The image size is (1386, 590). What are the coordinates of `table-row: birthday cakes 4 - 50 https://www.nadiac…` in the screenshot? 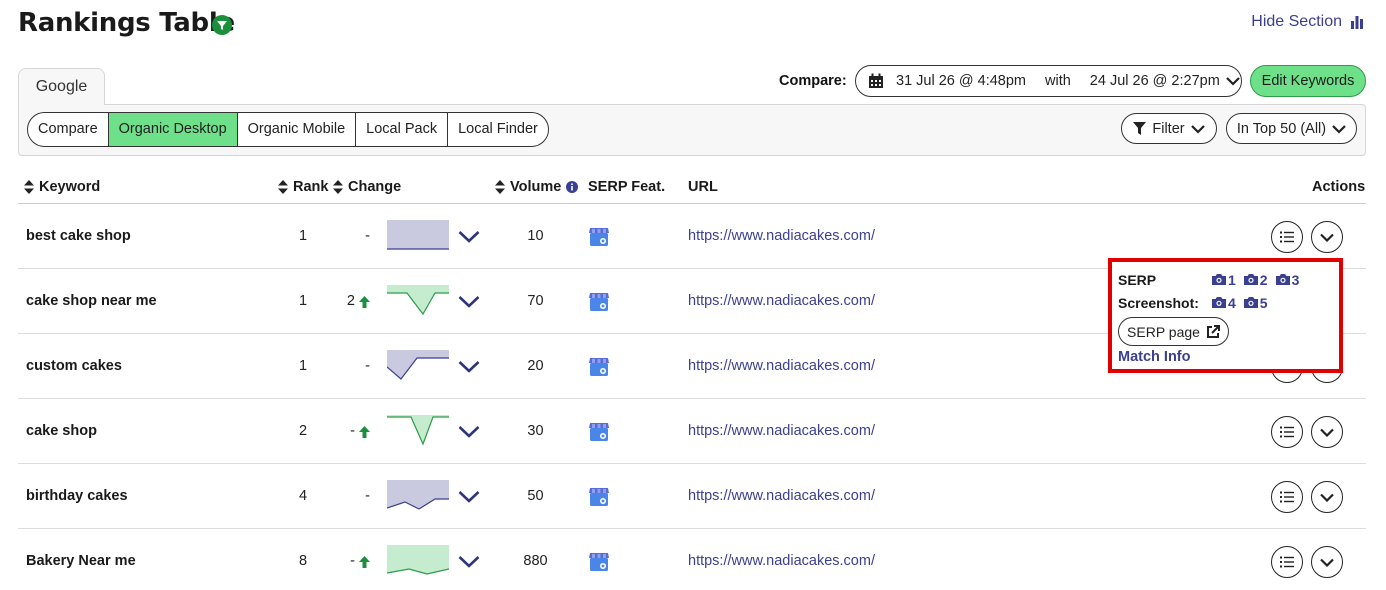 It's located at (692, 496).